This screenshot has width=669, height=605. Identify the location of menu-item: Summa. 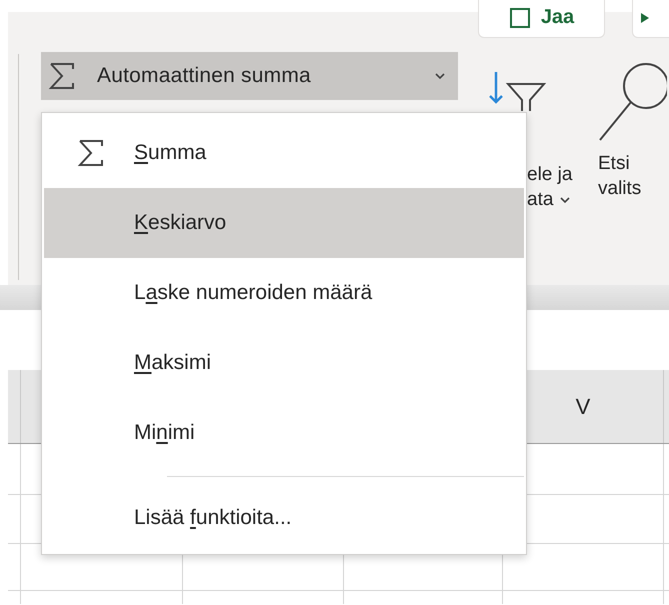
(284, 153).